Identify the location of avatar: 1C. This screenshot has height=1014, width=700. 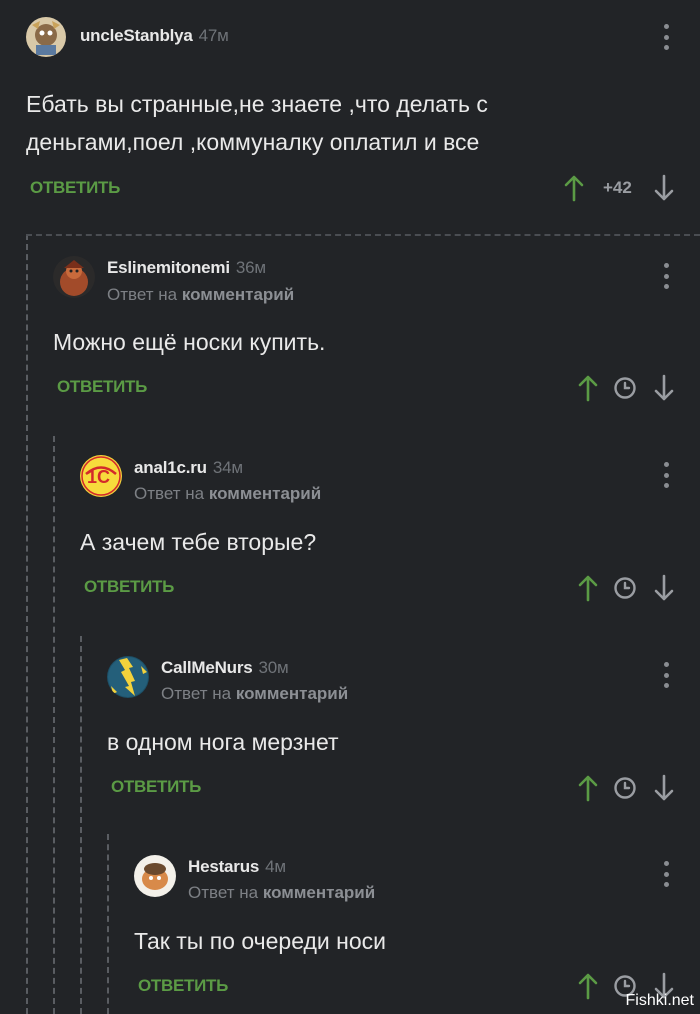
(101, 476).